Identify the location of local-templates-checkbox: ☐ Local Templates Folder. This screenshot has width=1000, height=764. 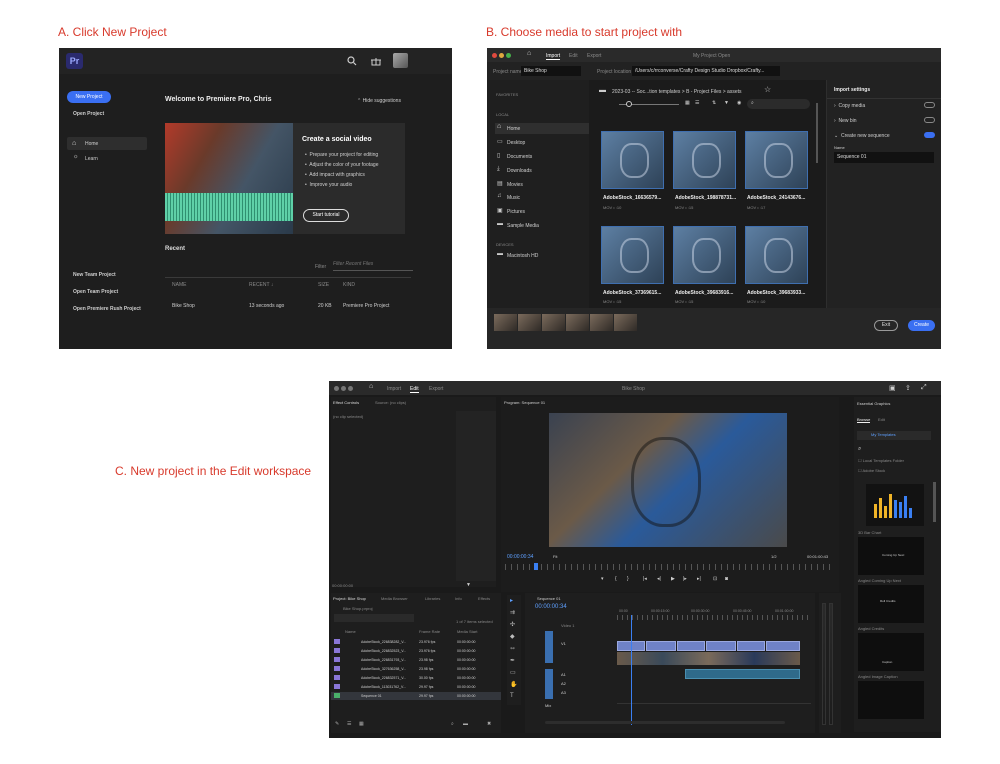
(881, 460).